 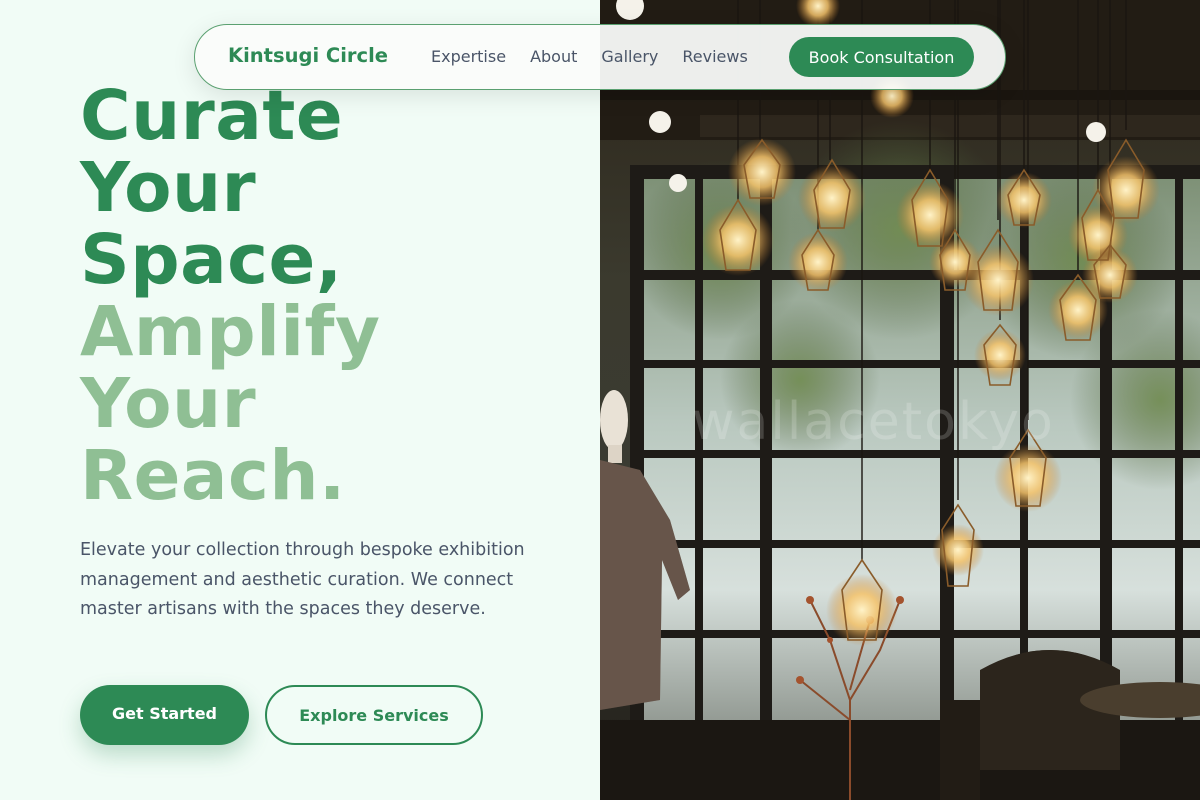 What do you see at coordinates (308, 55) in the screenshot?
I see `brand-logo: Kintsugi Circle` at bounding box center [308, 55].